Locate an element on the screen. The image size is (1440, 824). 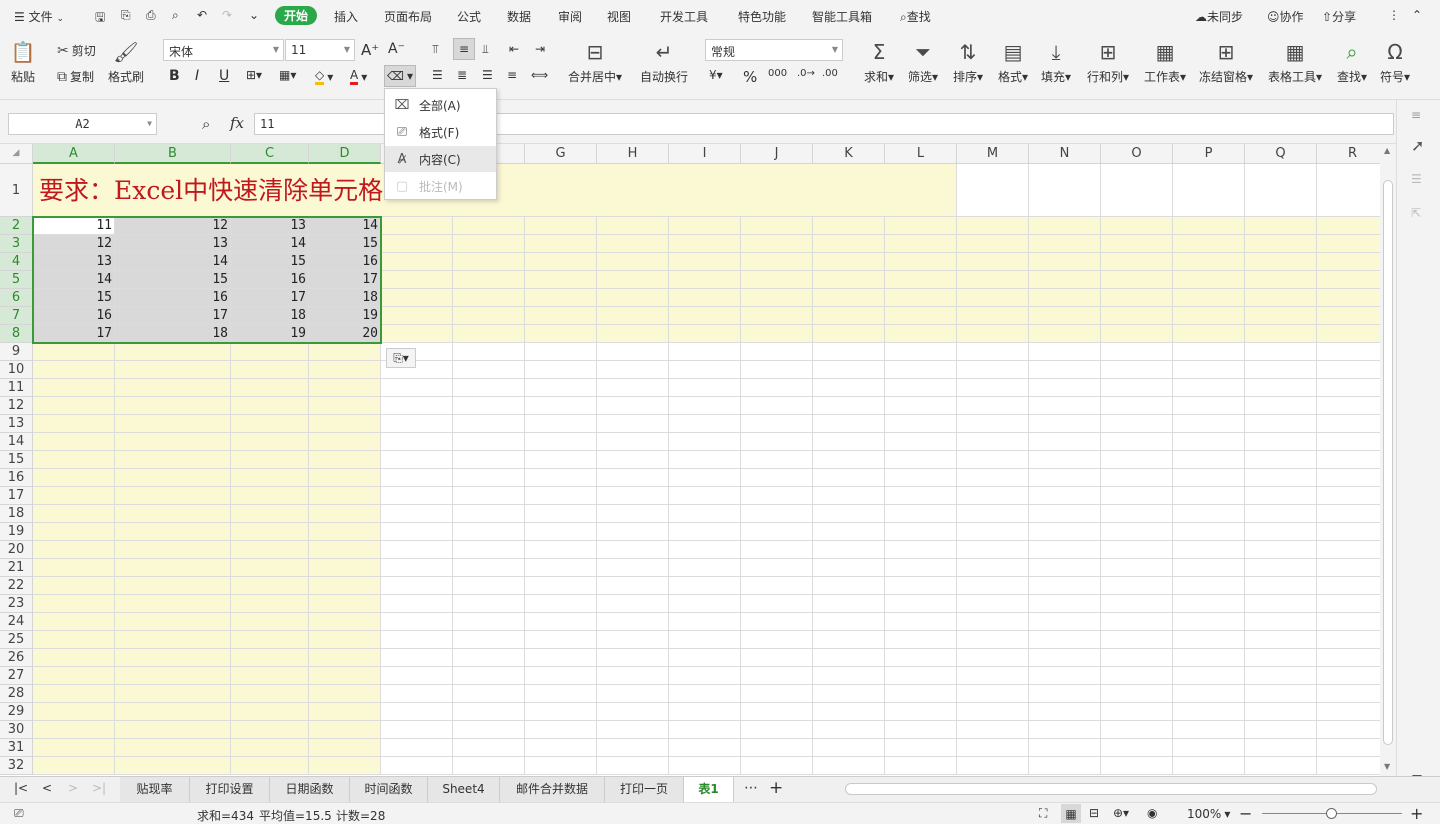
row-header: 16 is located at coordinates (16, 478).